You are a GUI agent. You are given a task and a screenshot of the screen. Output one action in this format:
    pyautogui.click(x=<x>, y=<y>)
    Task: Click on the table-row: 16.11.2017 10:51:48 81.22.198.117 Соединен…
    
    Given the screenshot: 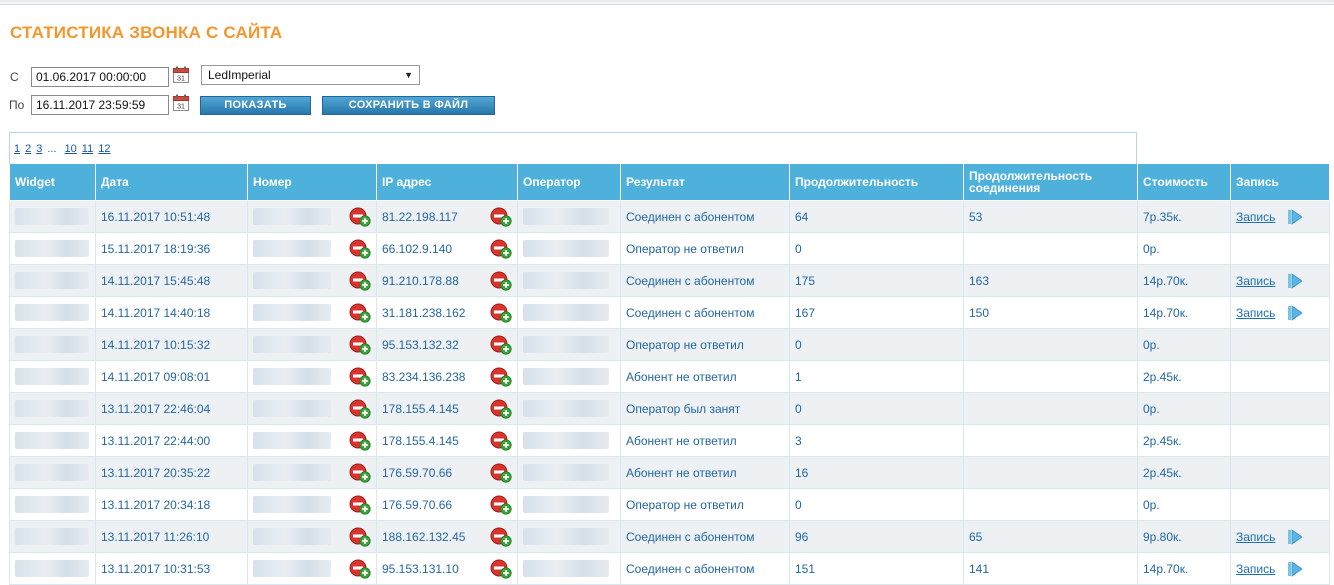 What is the action you would take?
    pyautogui.click(x=669, y=216)
    